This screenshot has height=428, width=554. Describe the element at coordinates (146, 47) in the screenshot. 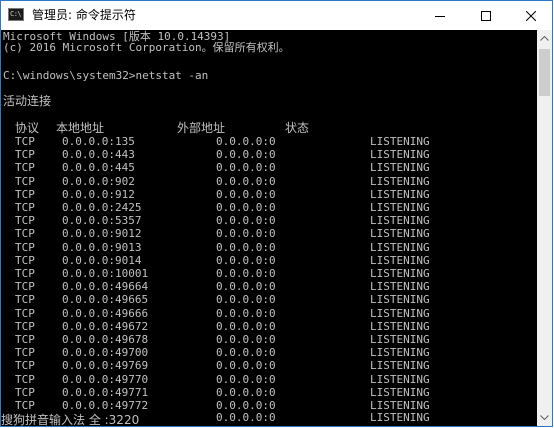

I see `banner-line-2: (c) 2016 Microsoft Corporation。保留所有权利。` at that location.